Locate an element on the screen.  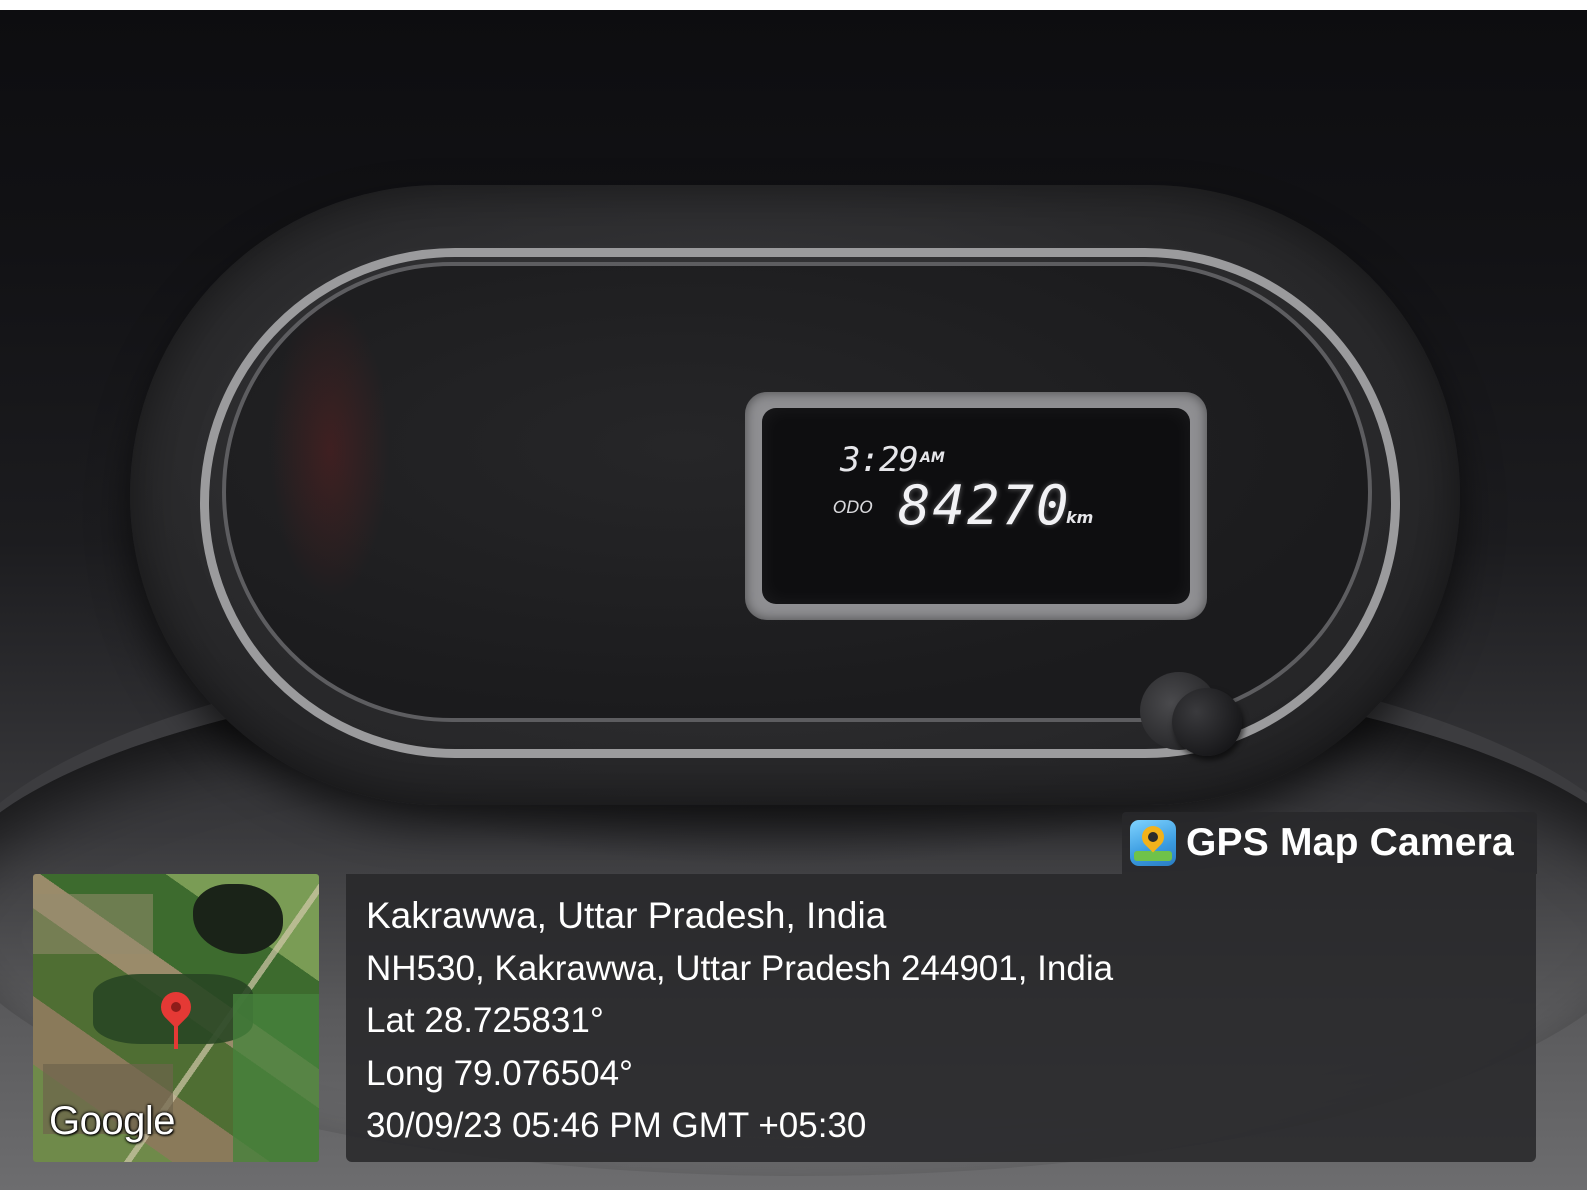
trip-reset-knob is located at coordinates (1207, 722).